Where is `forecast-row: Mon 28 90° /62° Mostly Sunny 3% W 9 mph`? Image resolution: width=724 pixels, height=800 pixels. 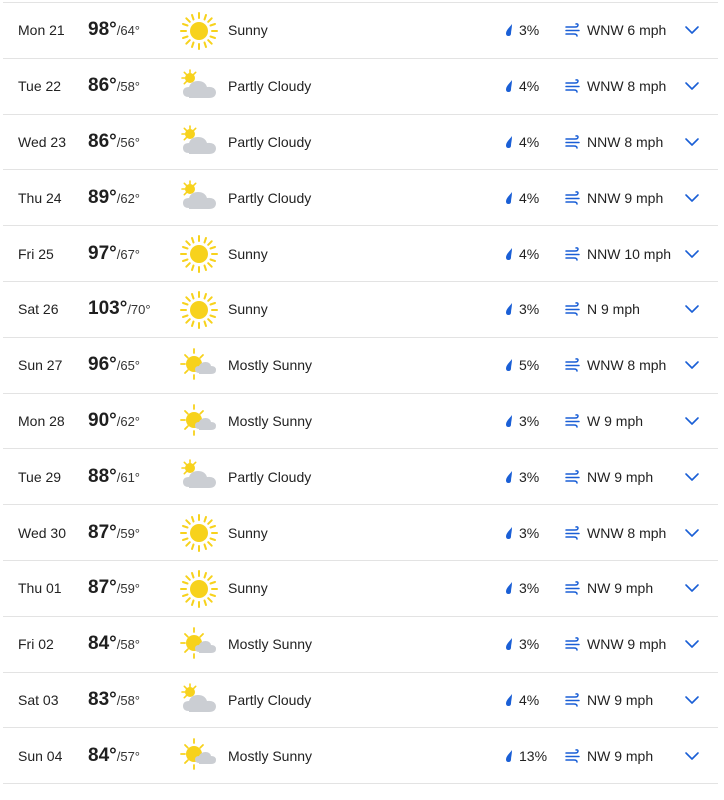 forecast-row: Mon 28 90° /62° Mostly Sunny 3% W 9 mph is located at coordinates (360, 422).